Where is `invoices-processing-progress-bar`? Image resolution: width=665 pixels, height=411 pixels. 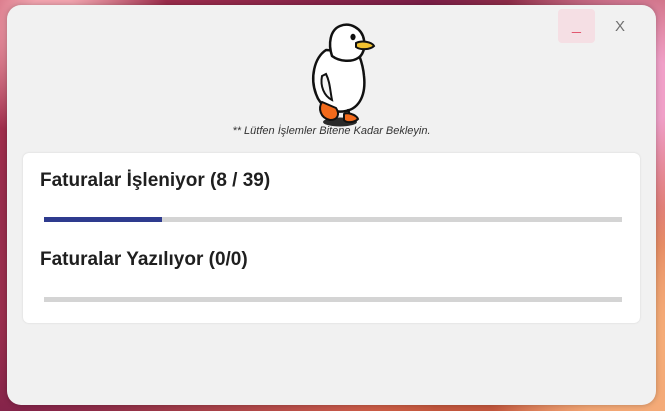 invoices-processing-progress-bar is located at coordinates (333, 219).